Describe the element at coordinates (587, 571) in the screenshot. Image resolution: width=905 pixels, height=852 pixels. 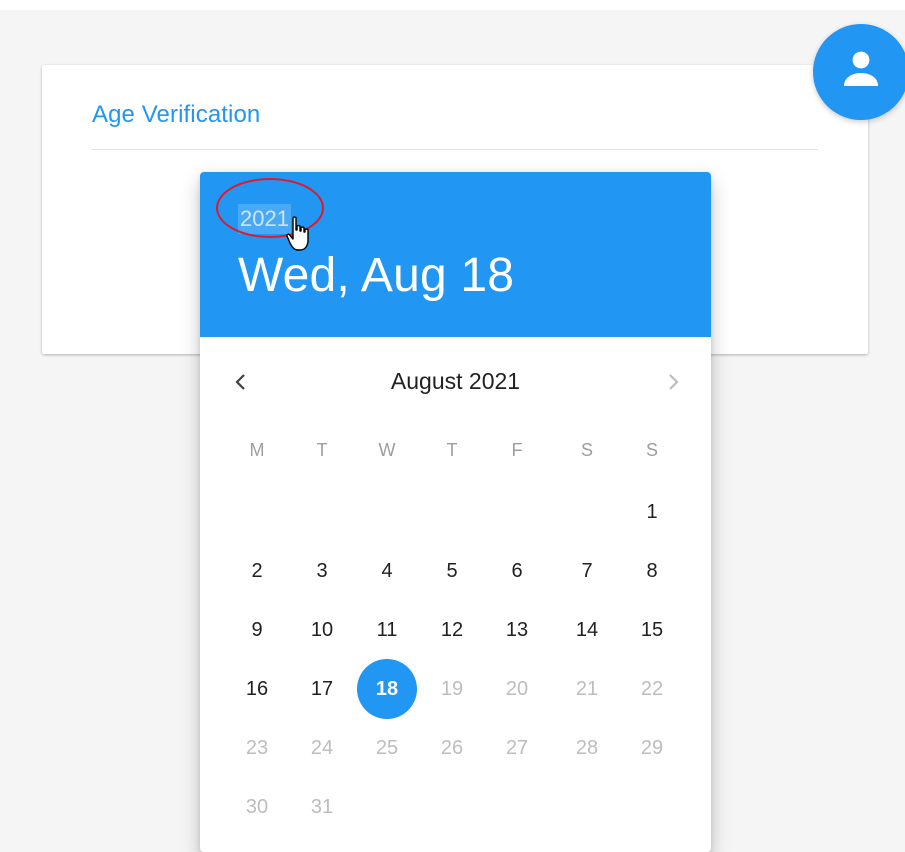
I see `calendar-day: 7` at that location.